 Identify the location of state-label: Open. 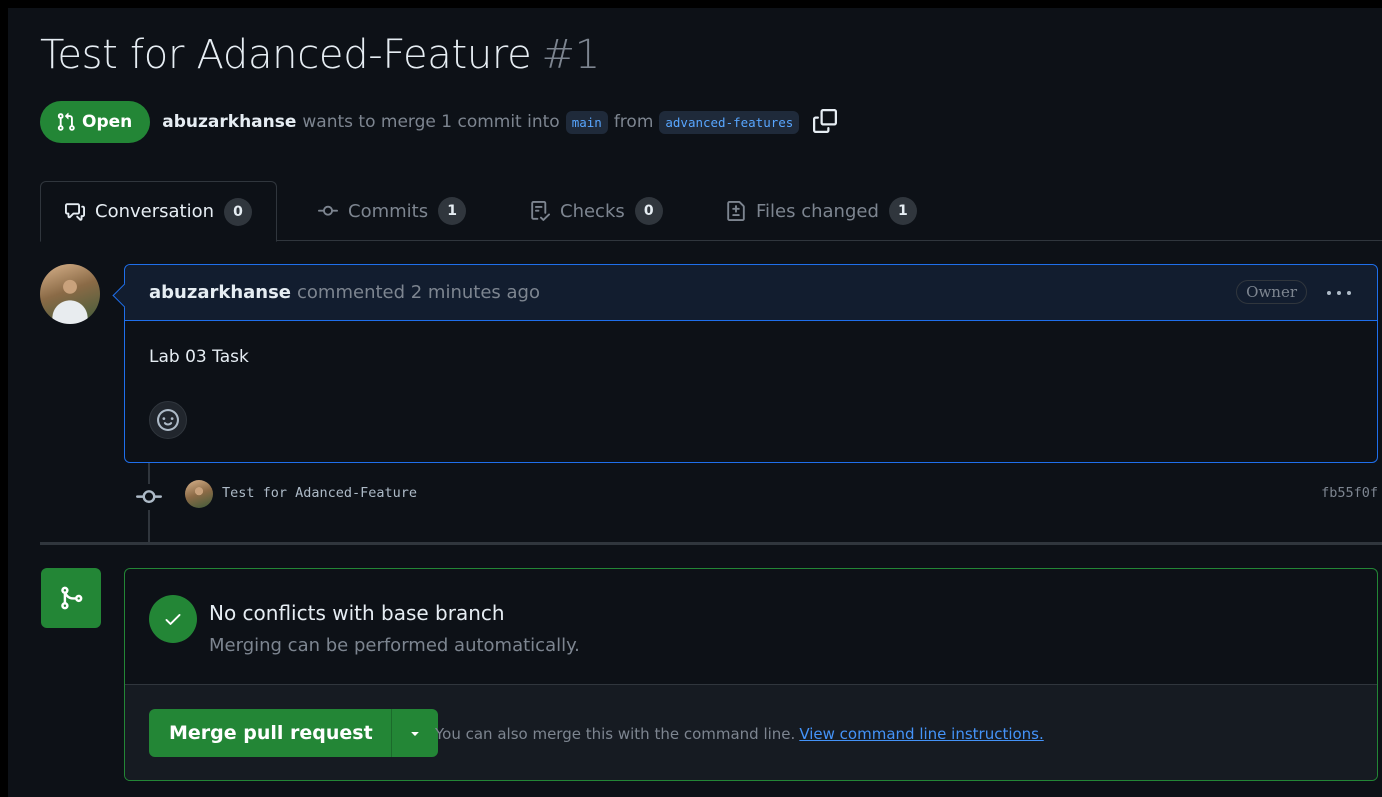
(107, 122).